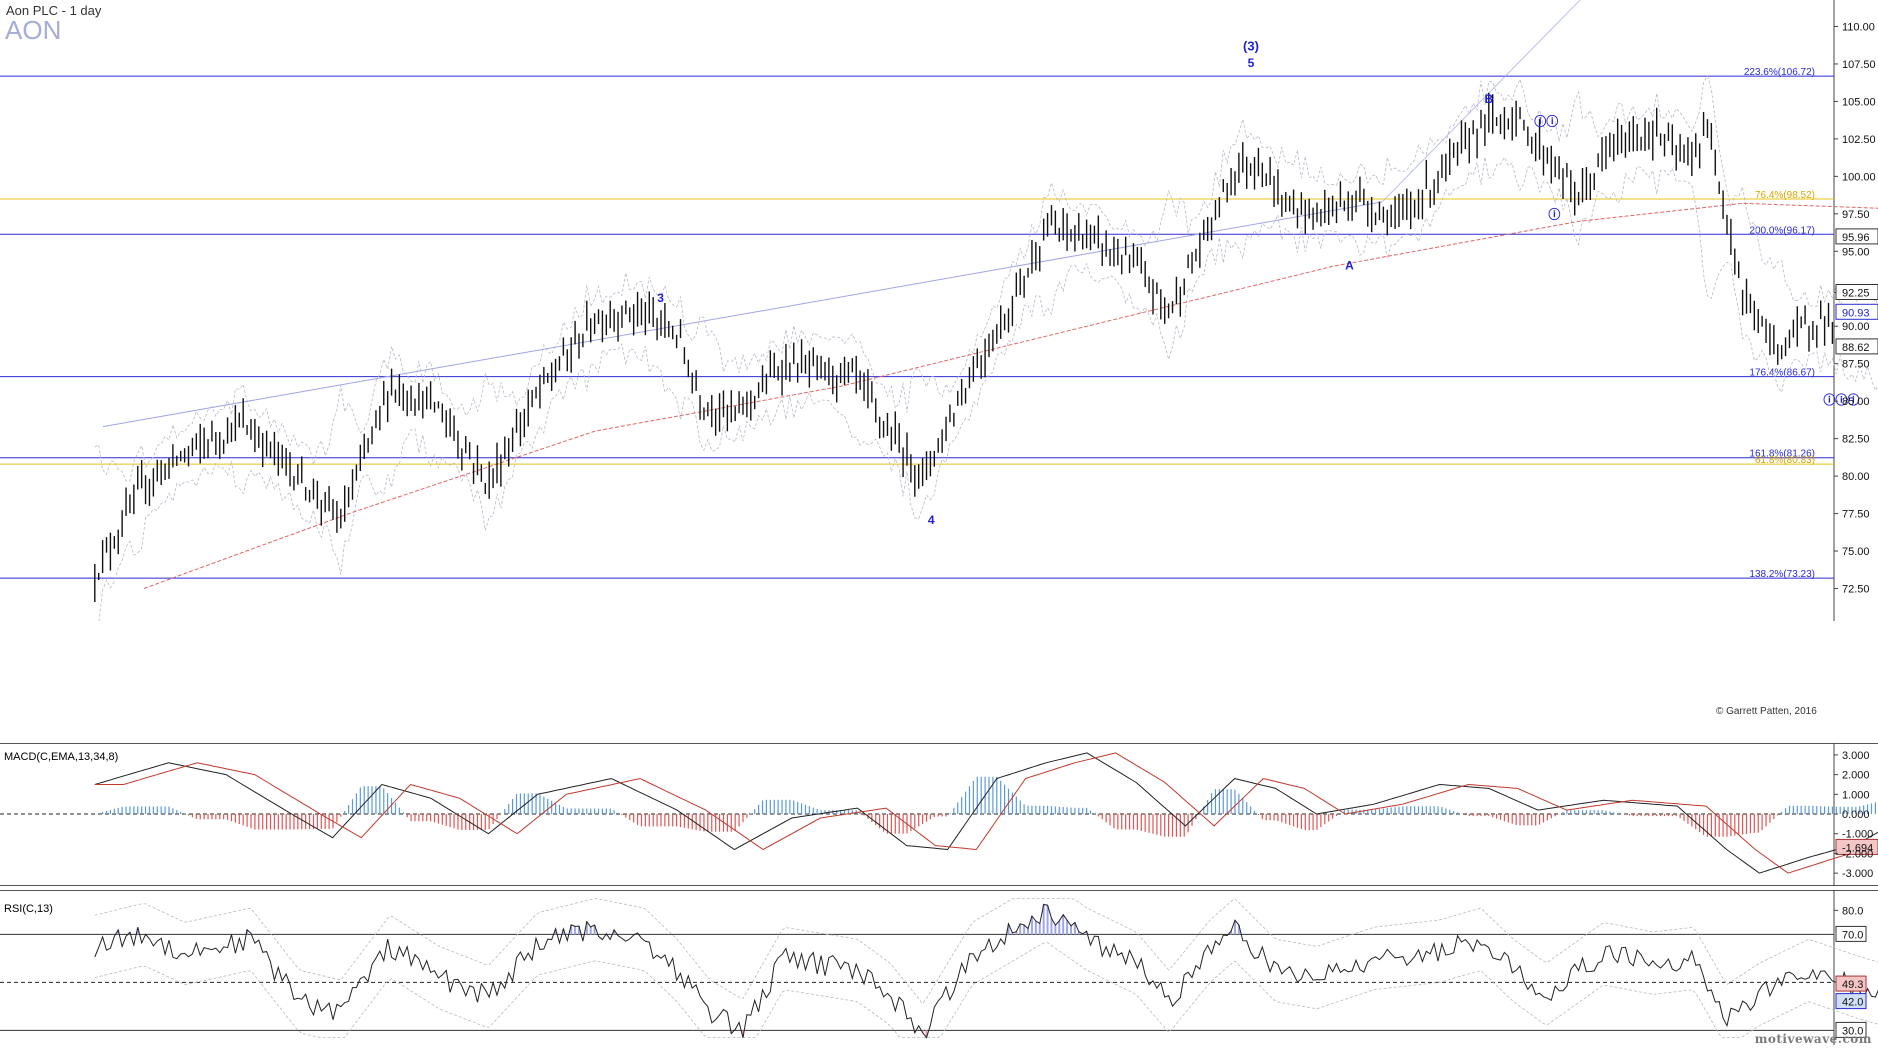 The image size is (1878, 1048). Describe the element at coordinates (1859, 177) in the screenshot. I see `y-tick-label: 100.00` at that location.